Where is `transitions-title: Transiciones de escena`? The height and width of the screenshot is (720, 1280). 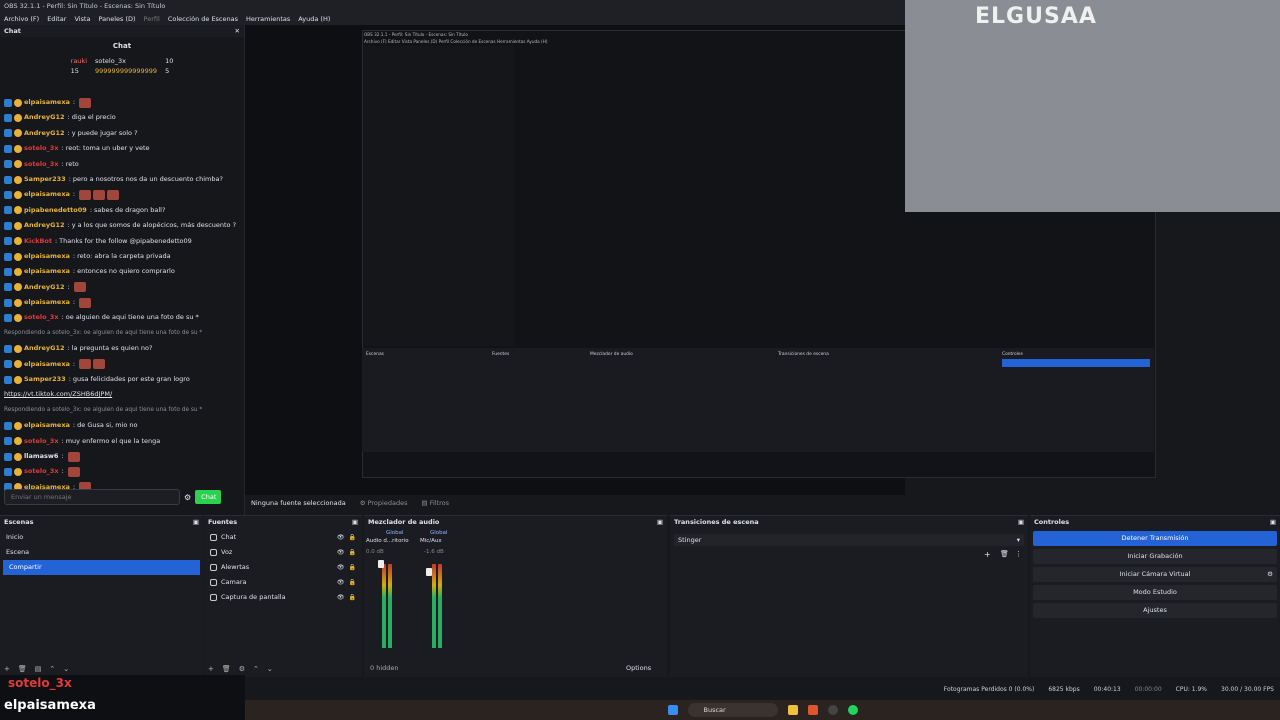 transitions-title: Transiciones de escena is located at coordinates (716, 522).